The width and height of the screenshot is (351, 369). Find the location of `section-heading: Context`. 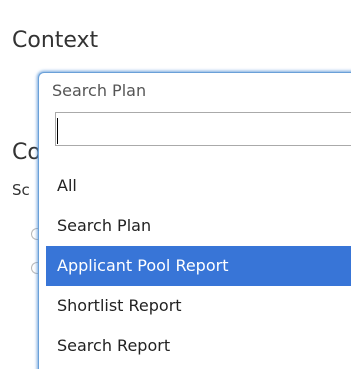

section-heading: Context is located at coordinates (55, 40).